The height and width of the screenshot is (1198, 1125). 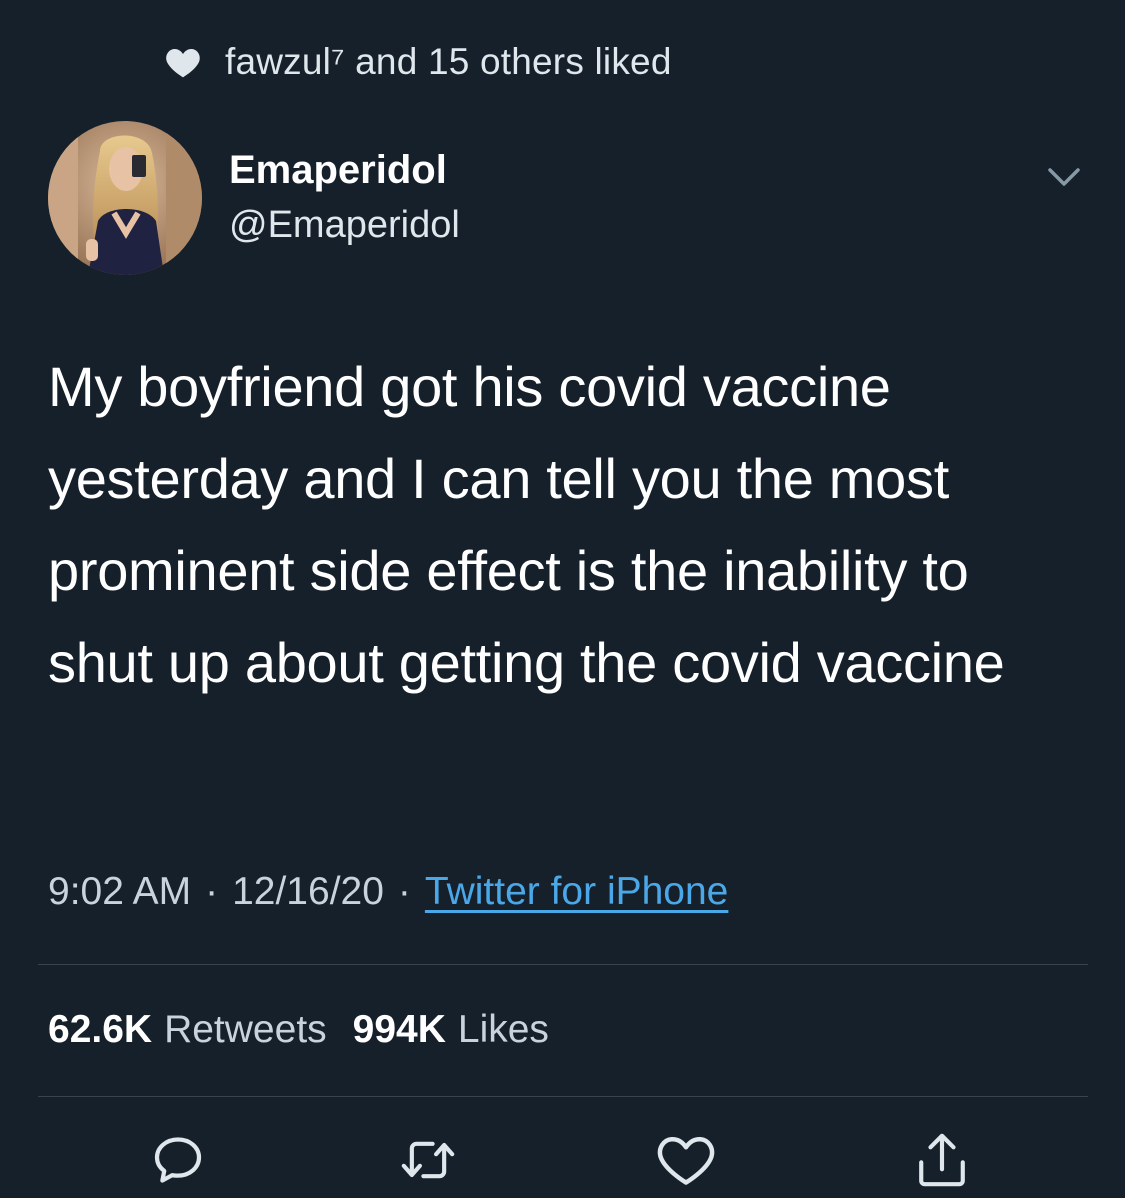 What do you see at coordinates (344, 170) in the screenshot?
I see `display-name: Emaperidol` at bounding box center [344, 170].